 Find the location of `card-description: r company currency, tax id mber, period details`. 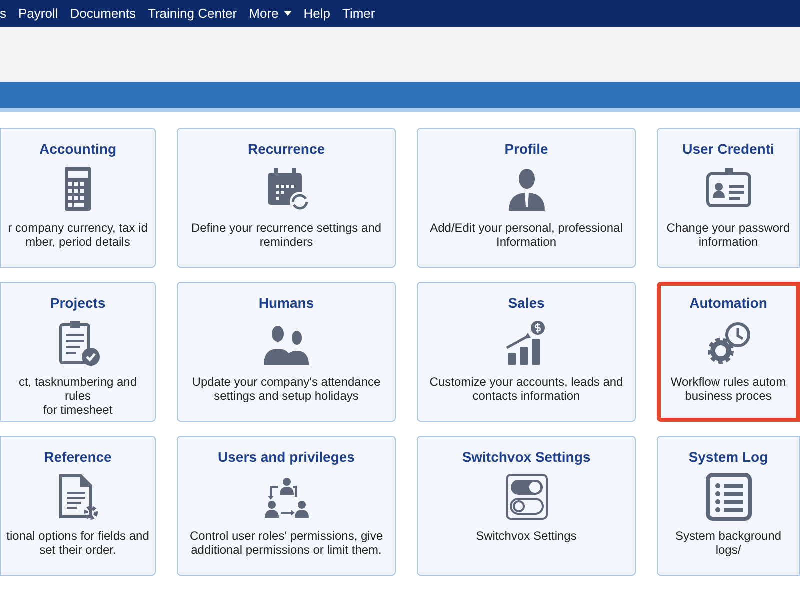

card-description: r company currency, tax id mber, period details is located at coordinates (78, 235).